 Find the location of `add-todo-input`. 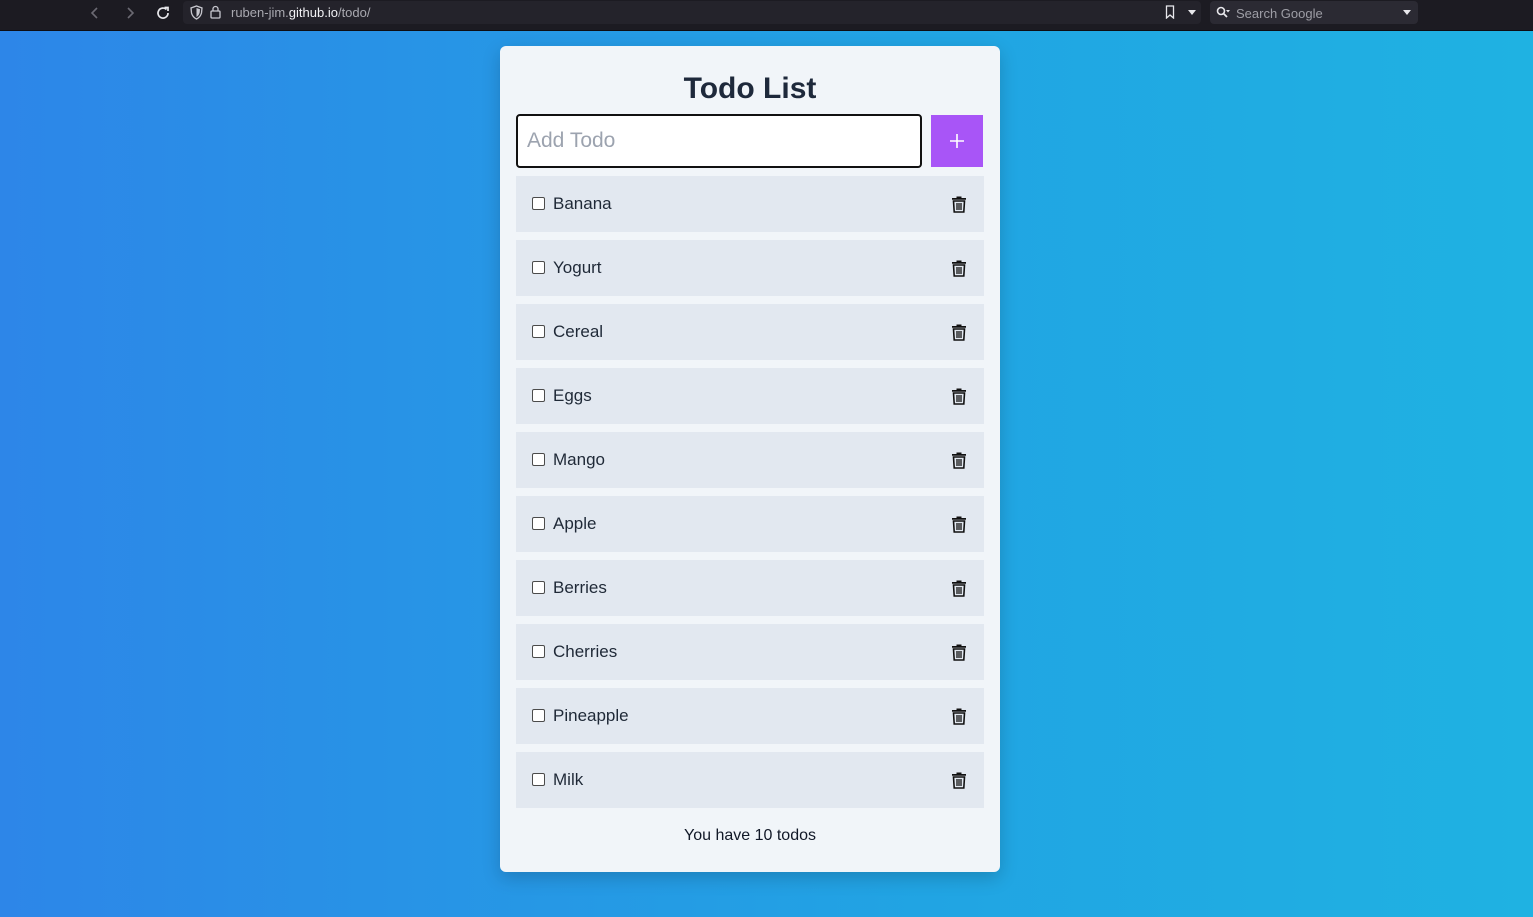

add-todo-input is located at coordinates (719, 141).